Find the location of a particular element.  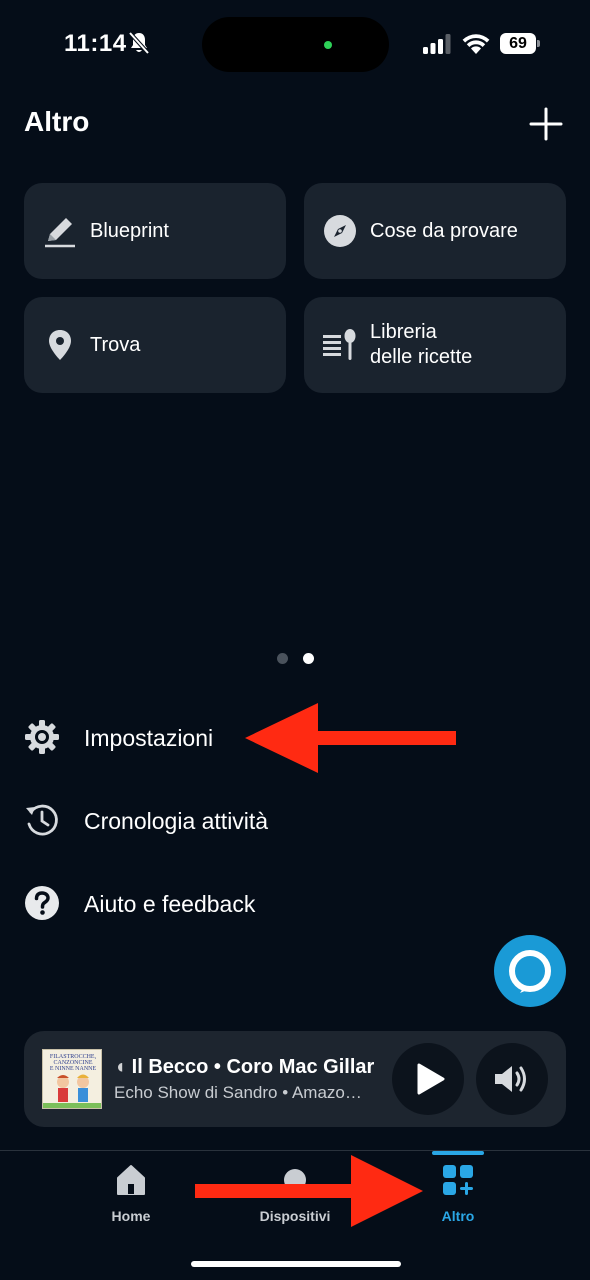

album-art: FILASTROCCHE, CANZONCINE E NINNE NANNE is located at coordinates (72, 1079).